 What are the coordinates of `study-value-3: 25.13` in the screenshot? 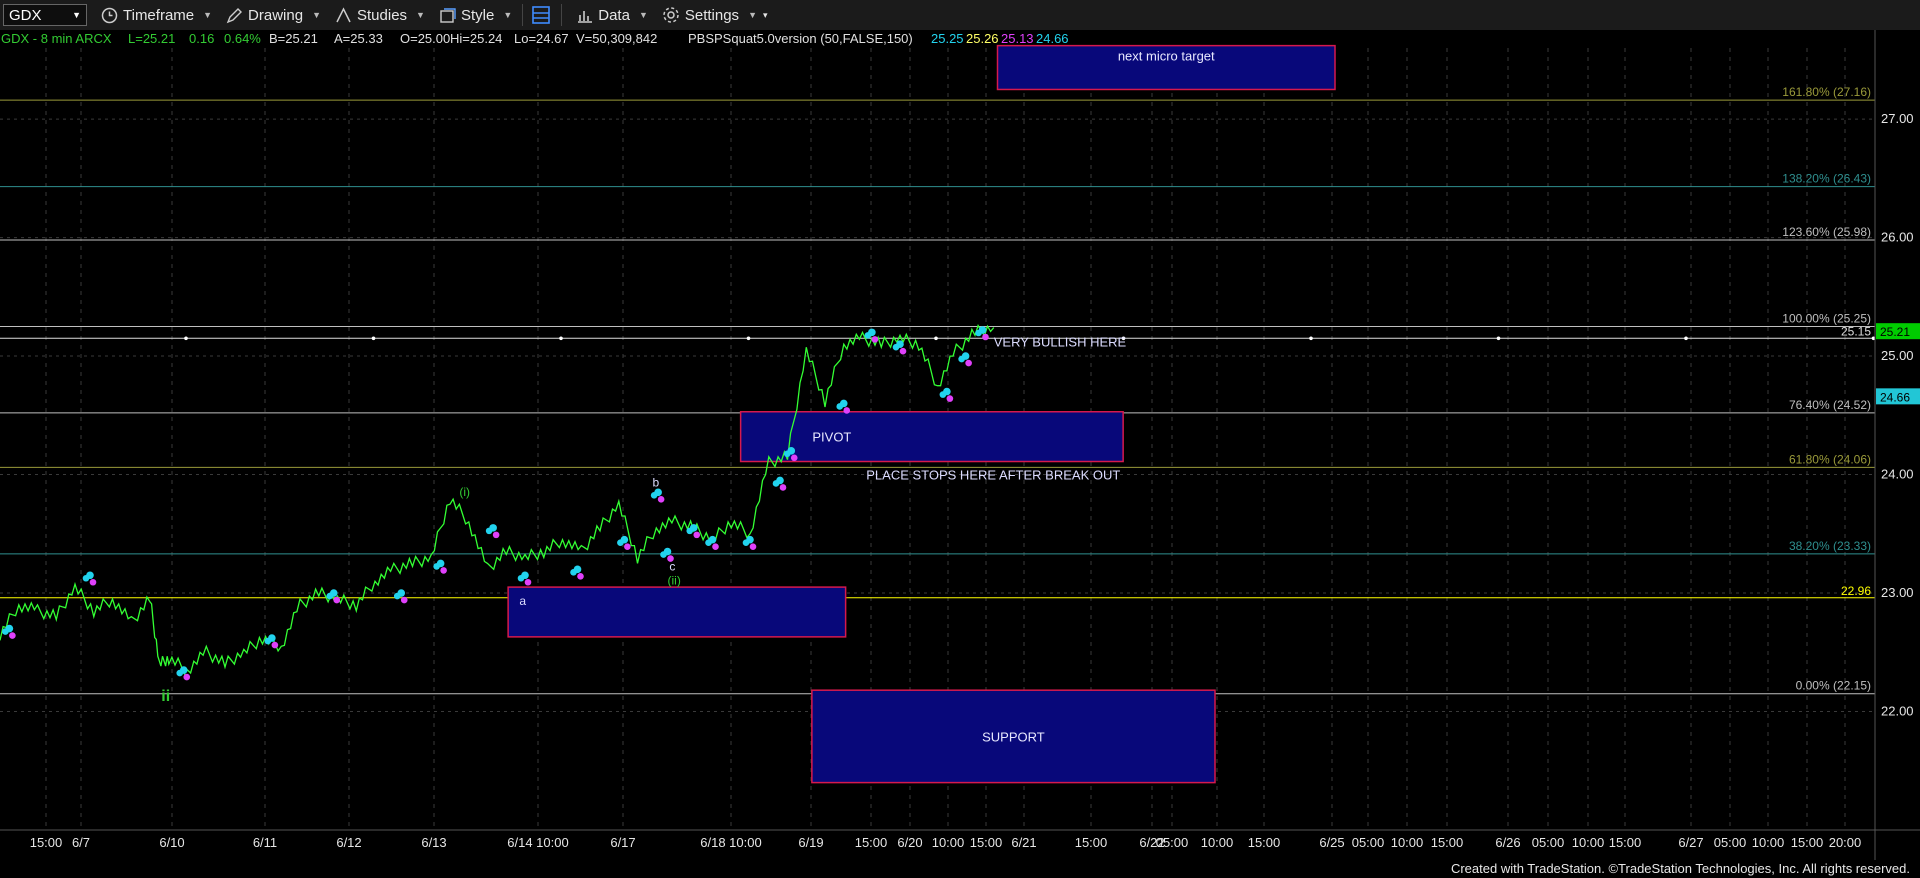 It's located at (1017, 38).